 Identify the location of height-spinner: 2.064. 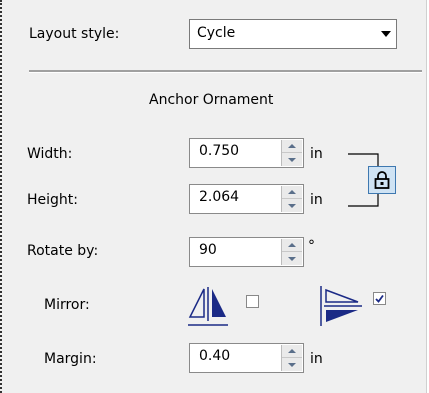
(246, 199).